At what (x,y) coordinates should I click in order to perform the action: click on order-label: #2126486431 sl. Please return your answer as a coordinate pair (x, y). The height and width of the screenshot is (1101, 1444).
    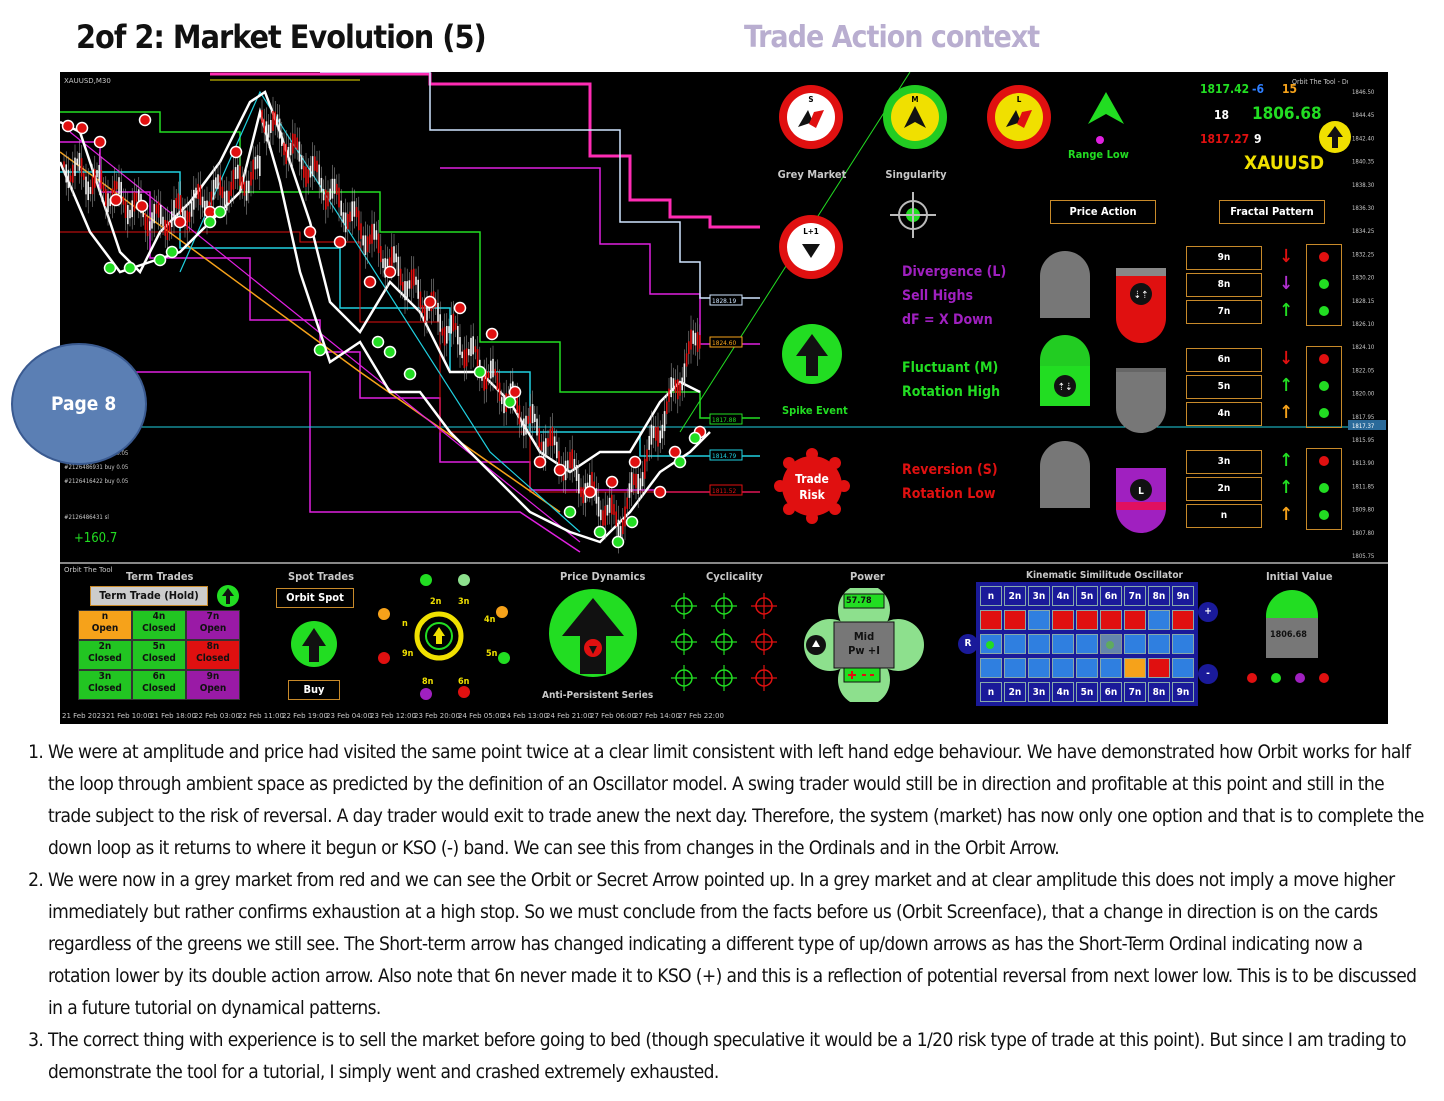
    Looking at the image, I should click on (86, 517).